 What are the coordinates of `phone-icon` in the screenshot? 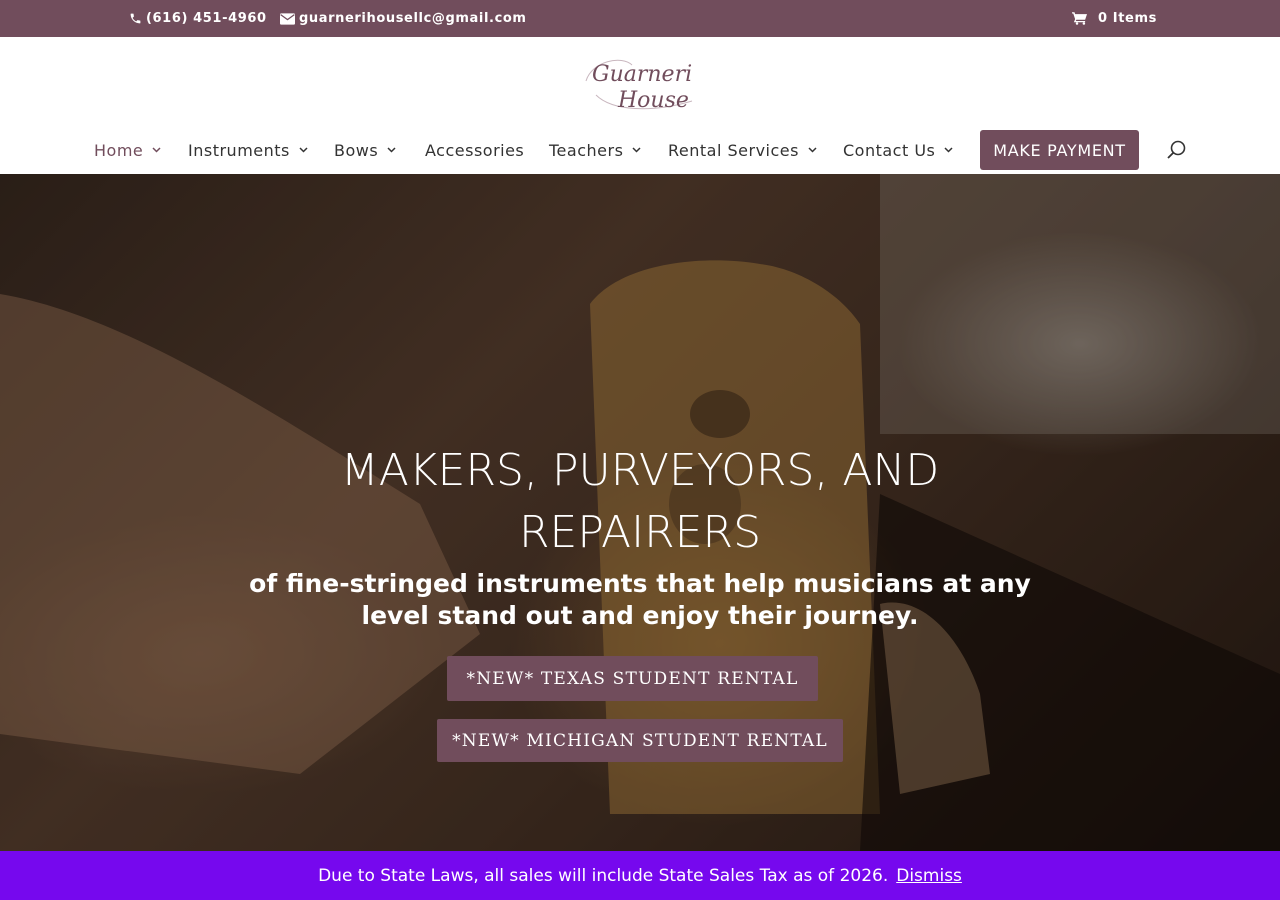 It's located at (135, 18).